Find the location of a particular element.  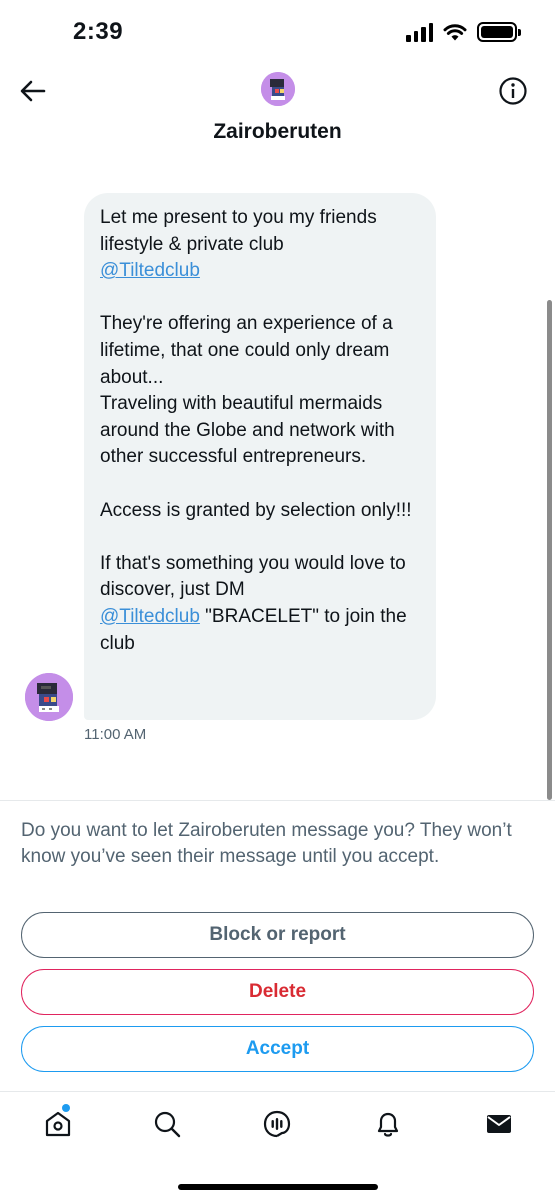

battery-icon is located at coordinates (499, 32).